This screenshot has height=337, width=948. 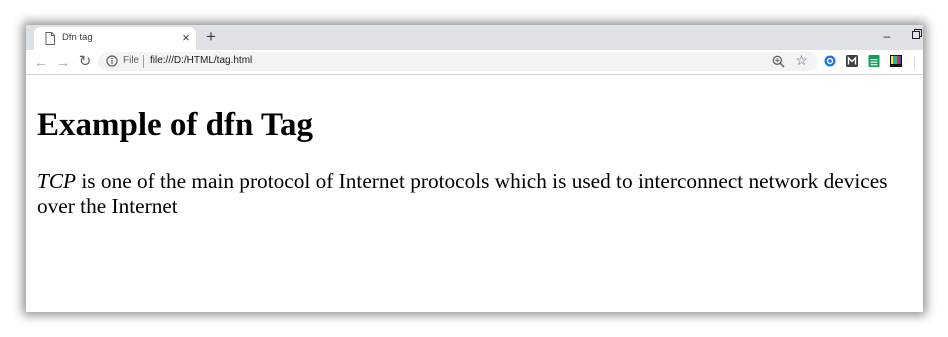 I want to click on scheme-label: File, so click(x=131, y=60).